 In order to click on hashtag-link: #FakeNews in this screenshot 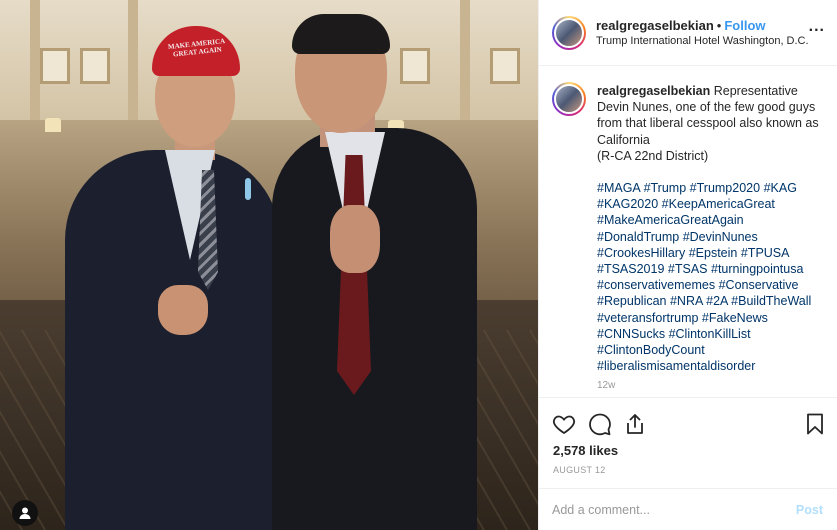, I will do `click(735, 318)`.